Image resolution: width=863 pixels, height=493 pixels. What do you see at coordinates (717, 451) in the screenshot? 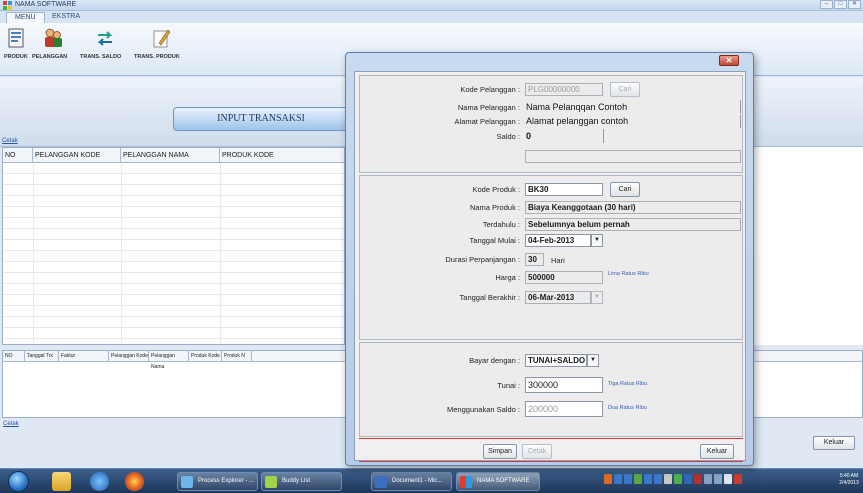
I see `keluar-dialog-button: Keluar` at bounding box center [717, 451].